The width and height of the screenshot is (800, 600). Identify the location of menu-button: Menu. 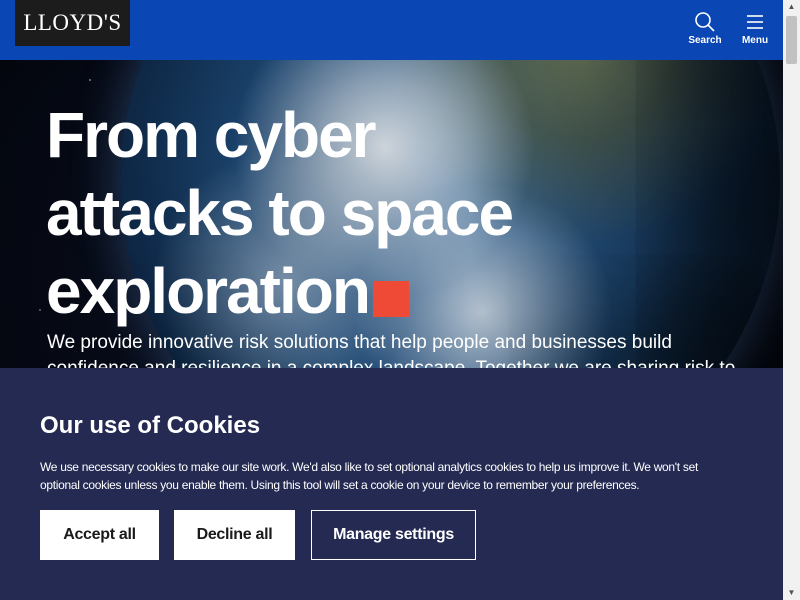
(755, 32).